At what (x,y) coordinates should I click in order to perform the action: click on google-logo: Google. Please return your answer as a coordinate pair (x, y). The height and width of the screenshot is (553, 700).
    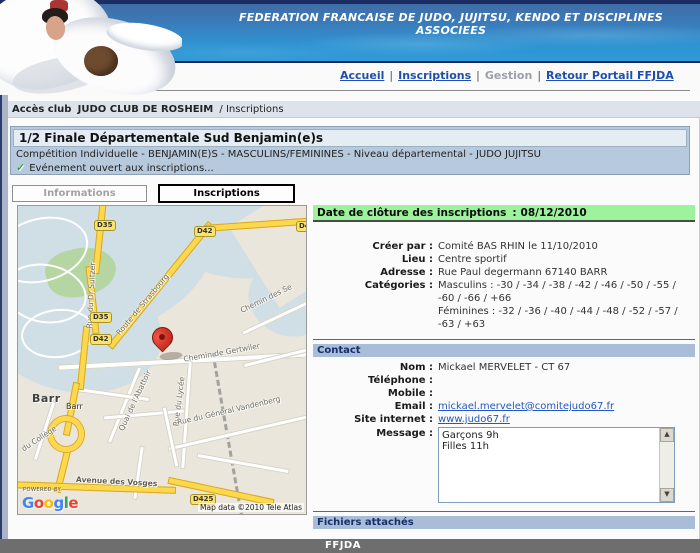
    Looking at the image, I should click on (50, 503).